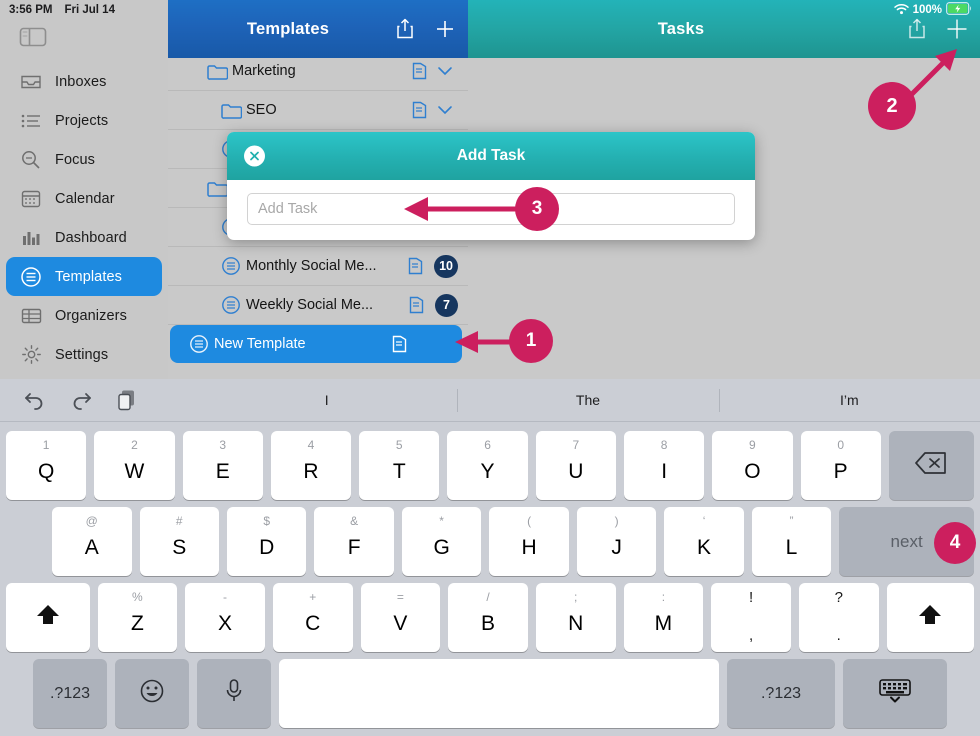 Image resolution: width=980 pixels, height=736 pixels. Describe the element at coordinates (499, 693) in the screenshot. I see `space-key` at that location.